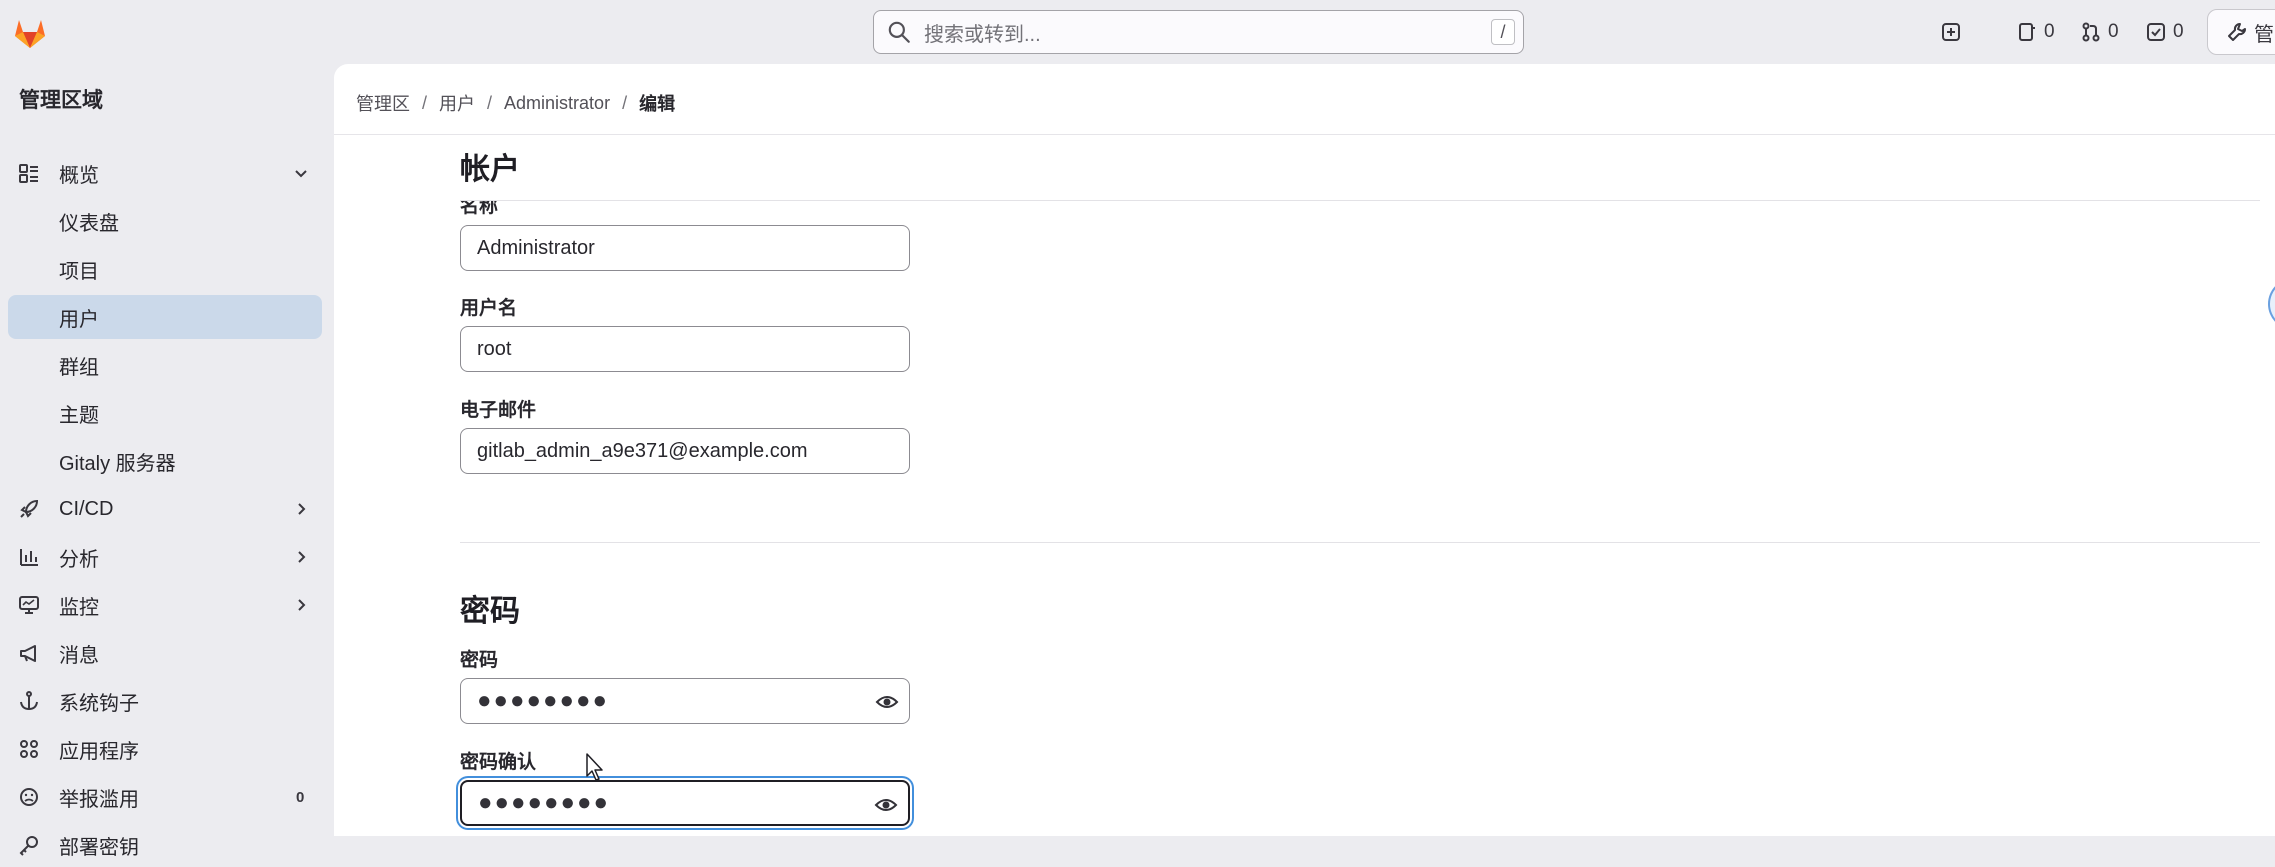  I want to click on top-bar: 搜索或转到... / 0 0 0 管, so click(1137, 32).